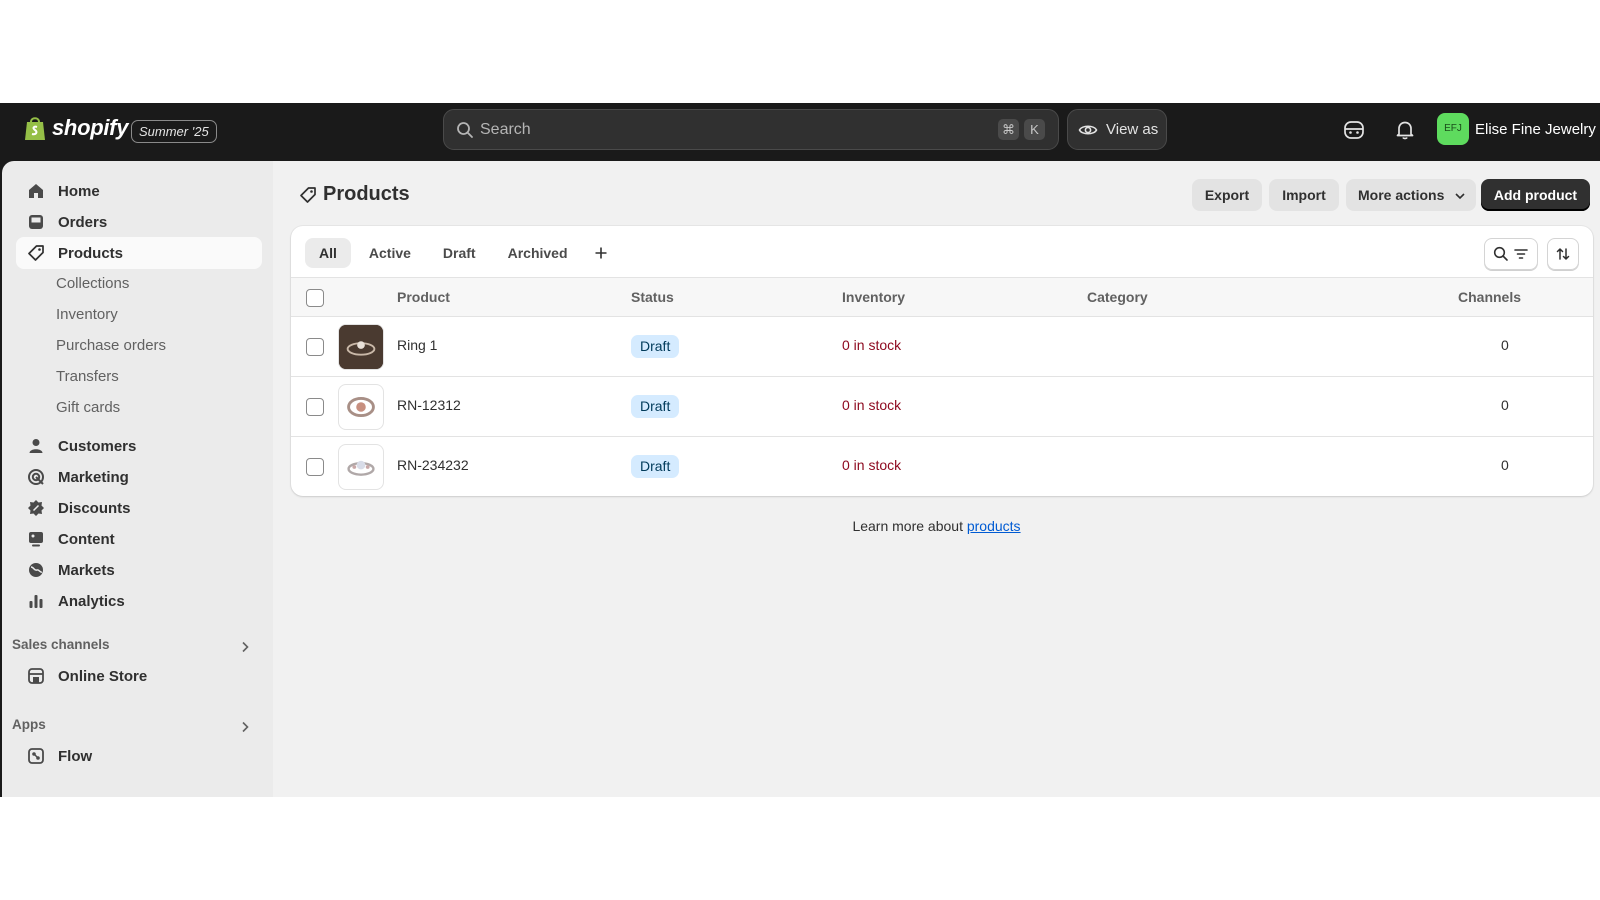  What do you see at coordinates (86, 570) in the screenshot?
I see `sidebar-item-label: Markets` at bounding box center [86, 570].